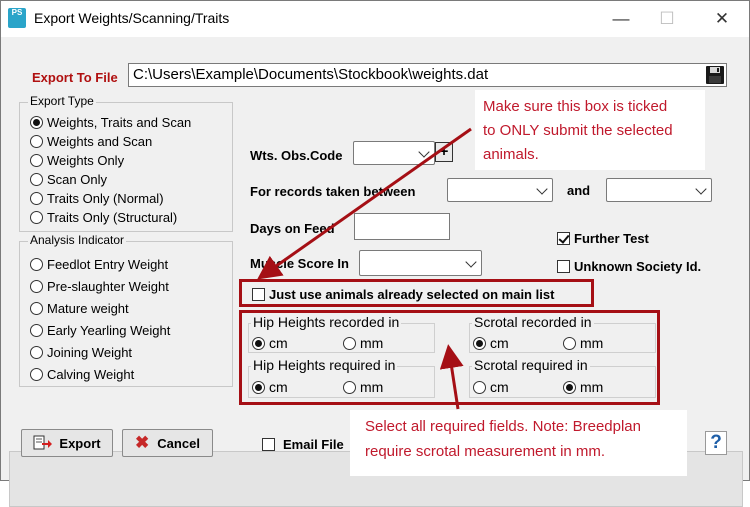 The image size is (750, 507). I want to click on arrow-to-checkbox, so click(364, 203).